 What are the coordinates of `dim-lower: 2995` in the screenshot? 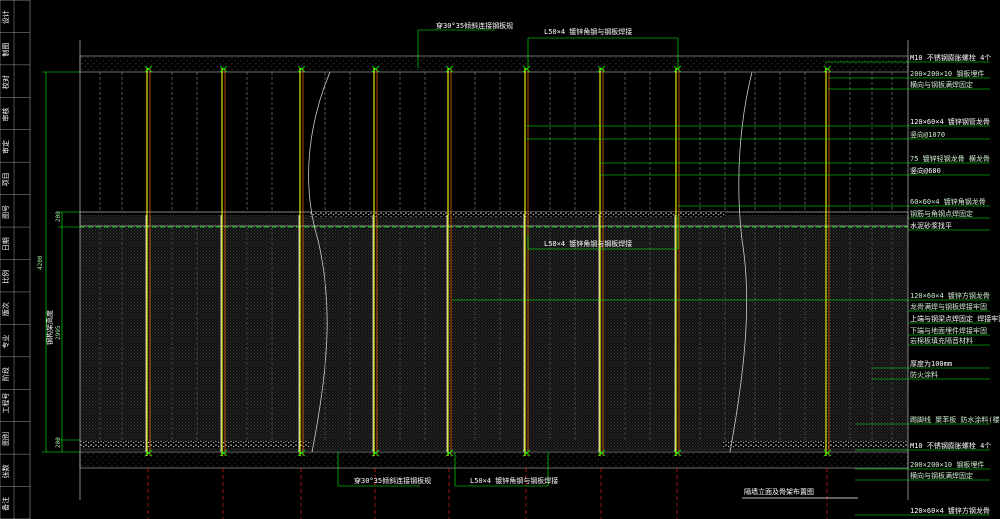 It's located at (58, 332).